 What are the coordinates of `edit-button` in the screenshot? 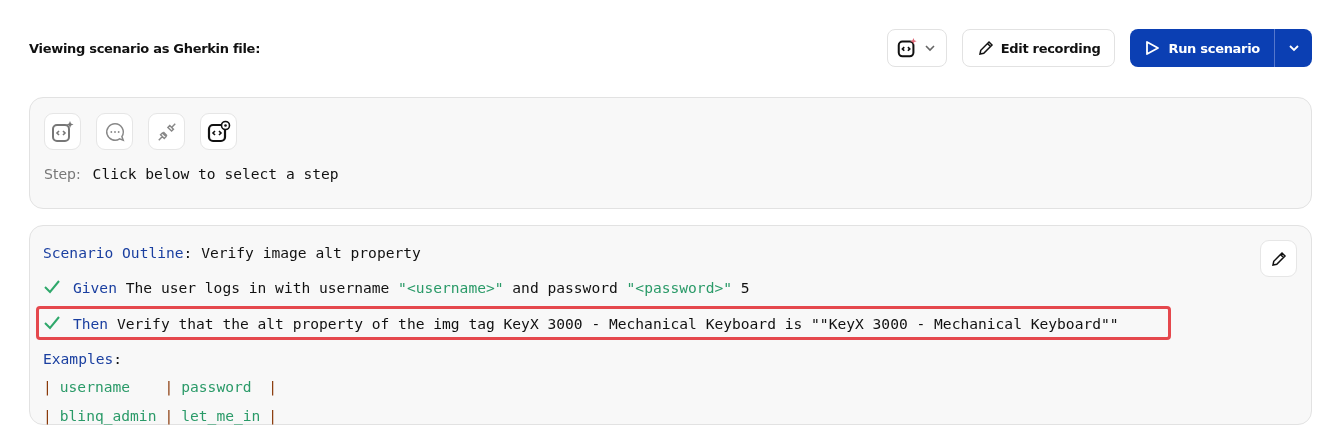 It's located at (1278, 258).